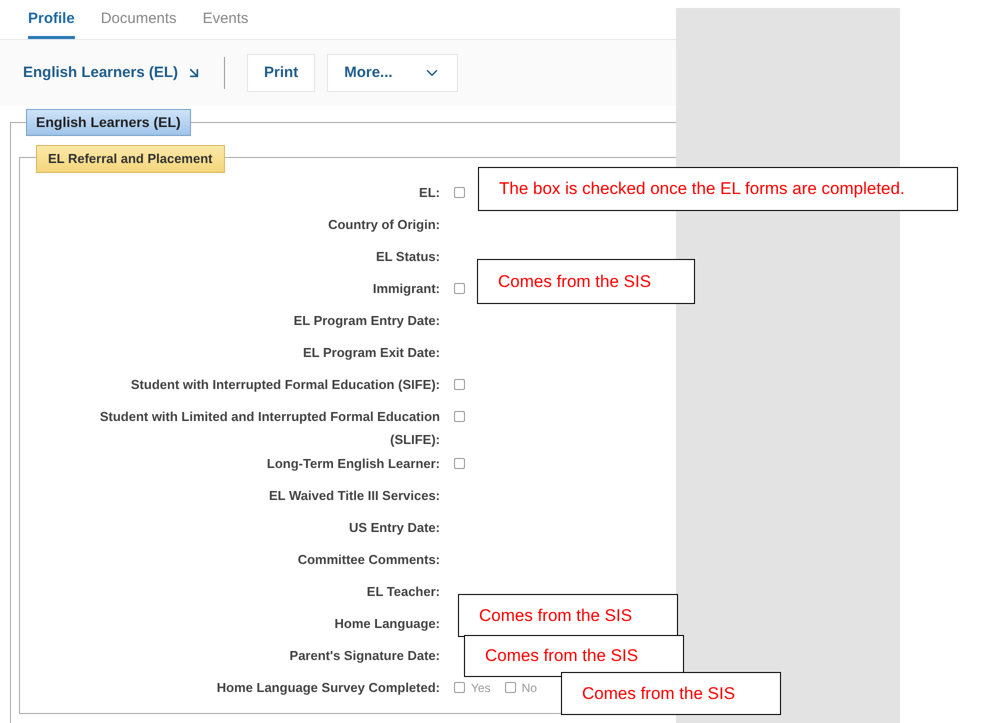 The width and height of the screenshot is (984, 723). I want to click on field-label: EL Program Entry Date:, so click(366, 321).